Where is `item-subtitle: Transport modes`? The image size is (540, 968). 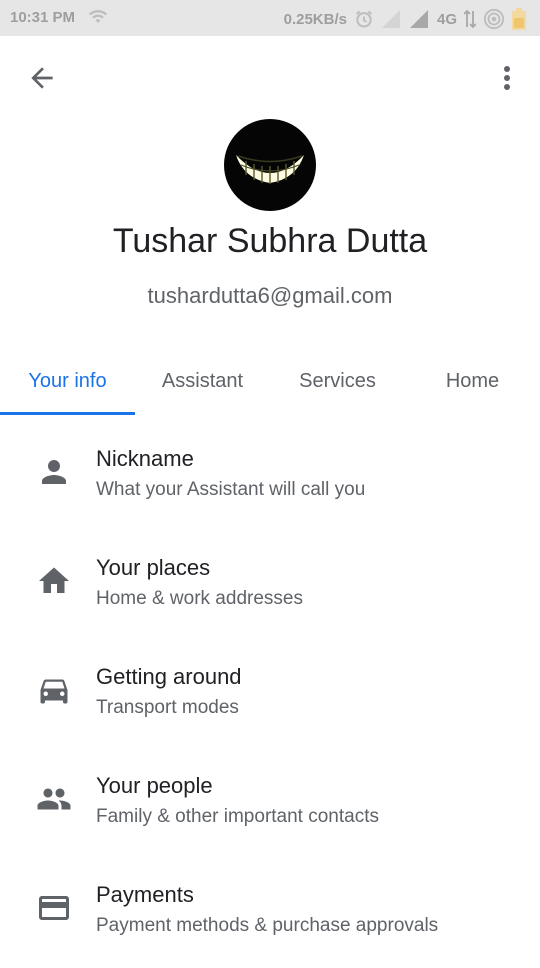
item-subtitle: Transport modes is located at coordinates (167, 707).